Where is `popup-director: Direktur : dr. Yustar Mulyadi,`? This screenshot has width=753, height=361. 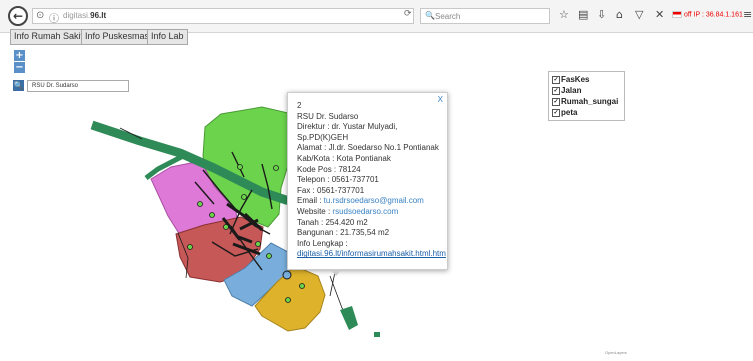 popup-director: Direktur : dr. Yustar Mulyadi, is located at coordinates (347, 127).